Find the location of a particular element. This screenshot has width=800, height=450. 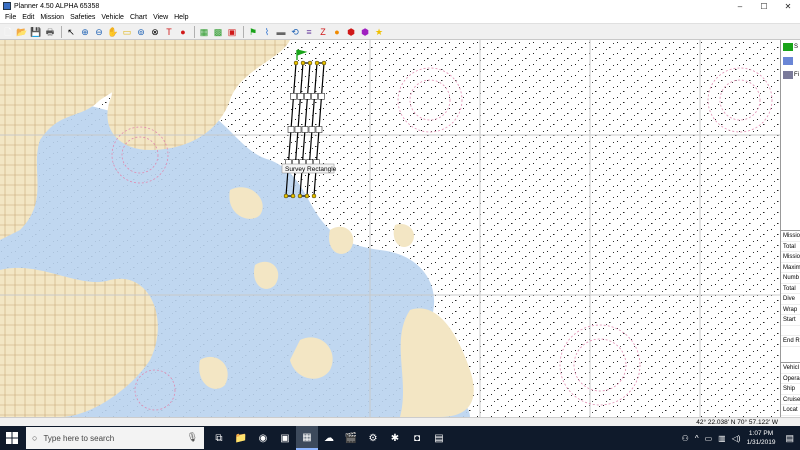

lines-icon: ≡ is located at coordinates (309, 32).